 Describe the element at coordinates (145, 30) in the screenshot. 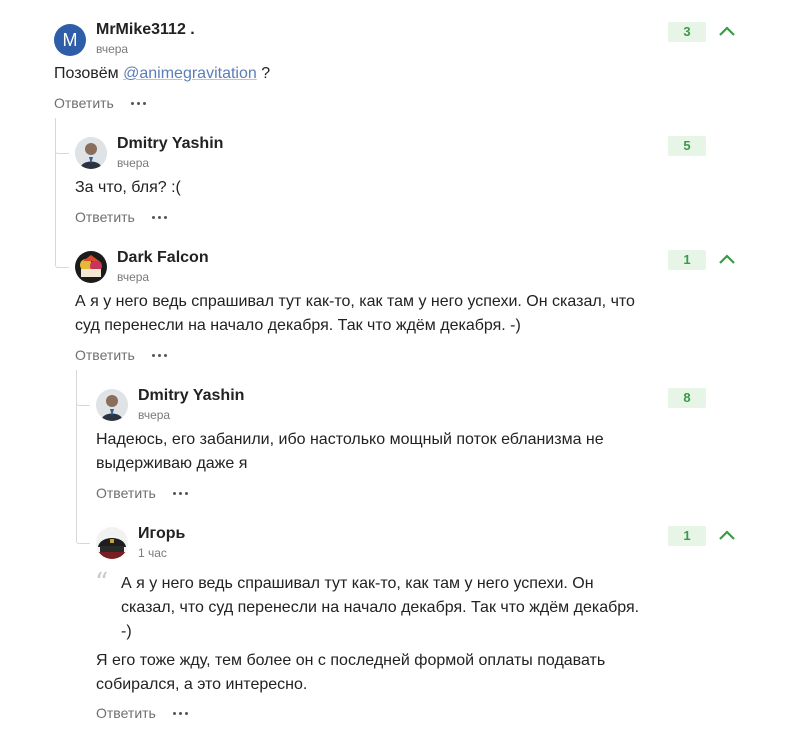

I see `comment-author: MrMike3112 .` at that location.